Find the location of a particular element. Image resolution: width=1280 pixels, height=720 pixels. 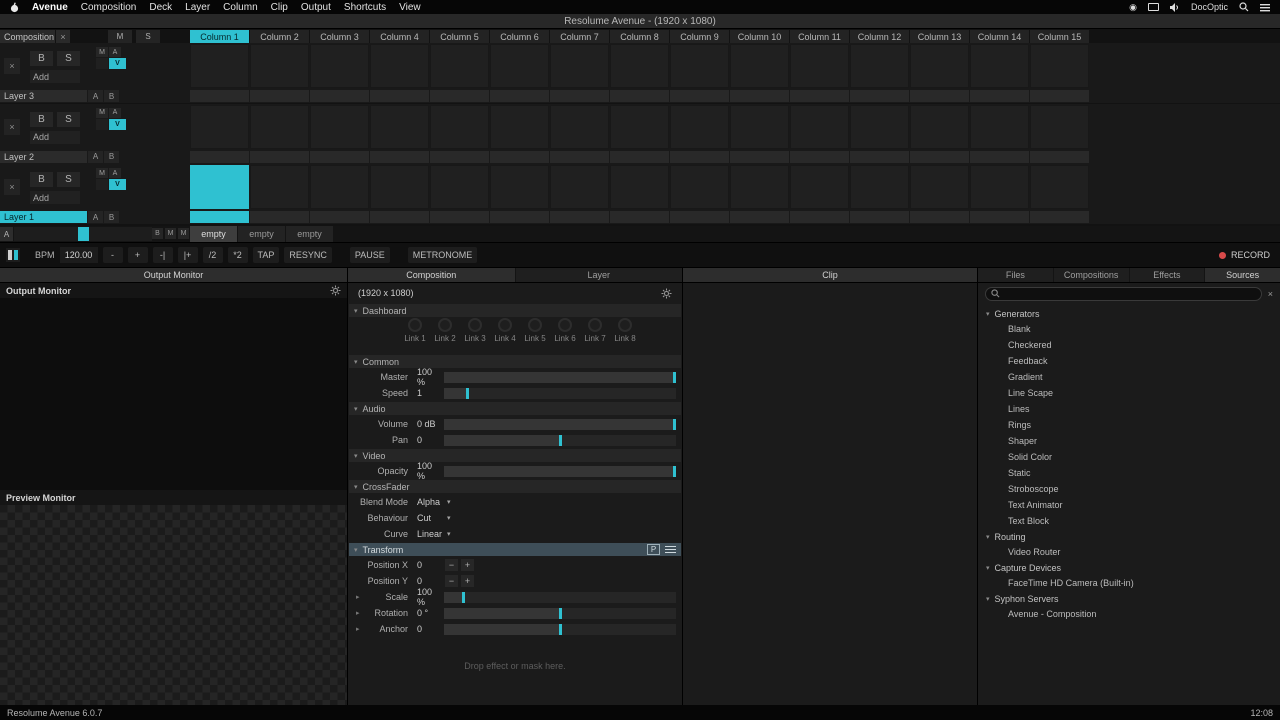

tree-item-video-router: Video Router is located at coordinates (1129, 552).